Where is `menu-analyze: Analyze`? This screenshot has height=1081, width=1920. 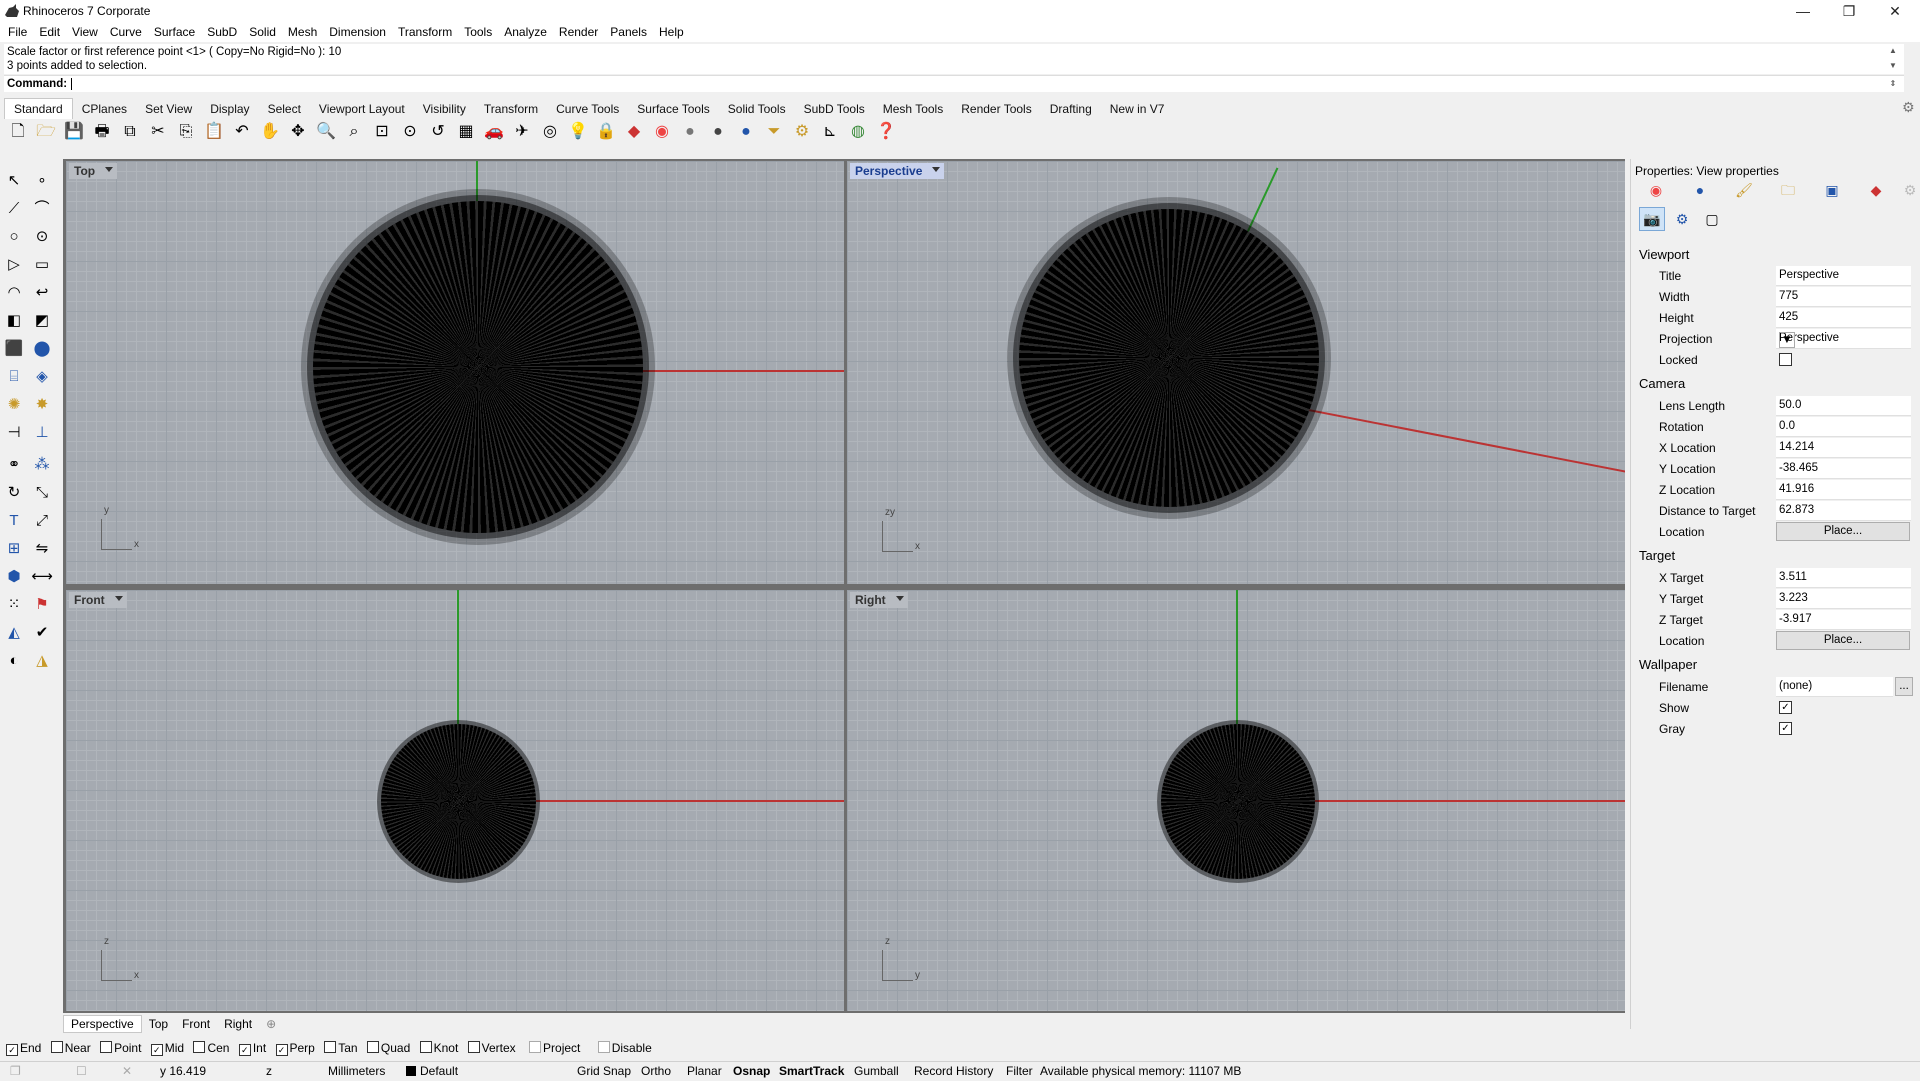
menu-analyze: Analyze is located at coordinates (525, 32).